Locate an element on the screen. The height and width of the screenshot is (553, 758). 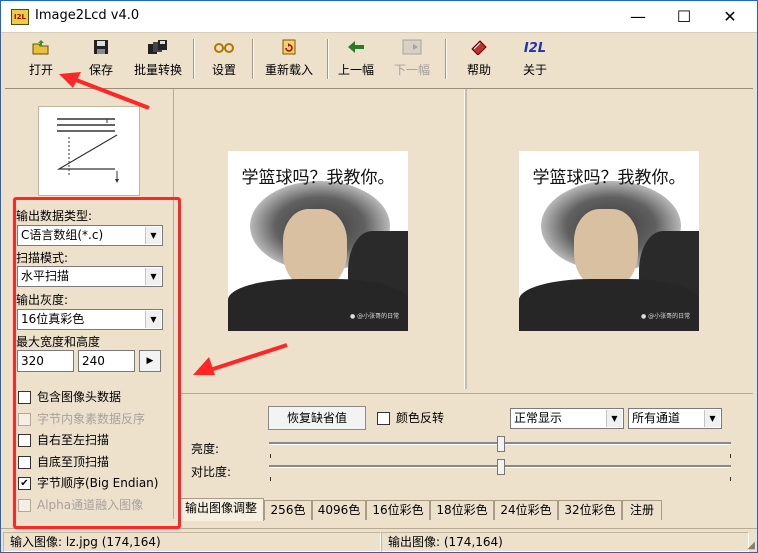
contrast-label: 对比度: is located at coordinates (211, 472).